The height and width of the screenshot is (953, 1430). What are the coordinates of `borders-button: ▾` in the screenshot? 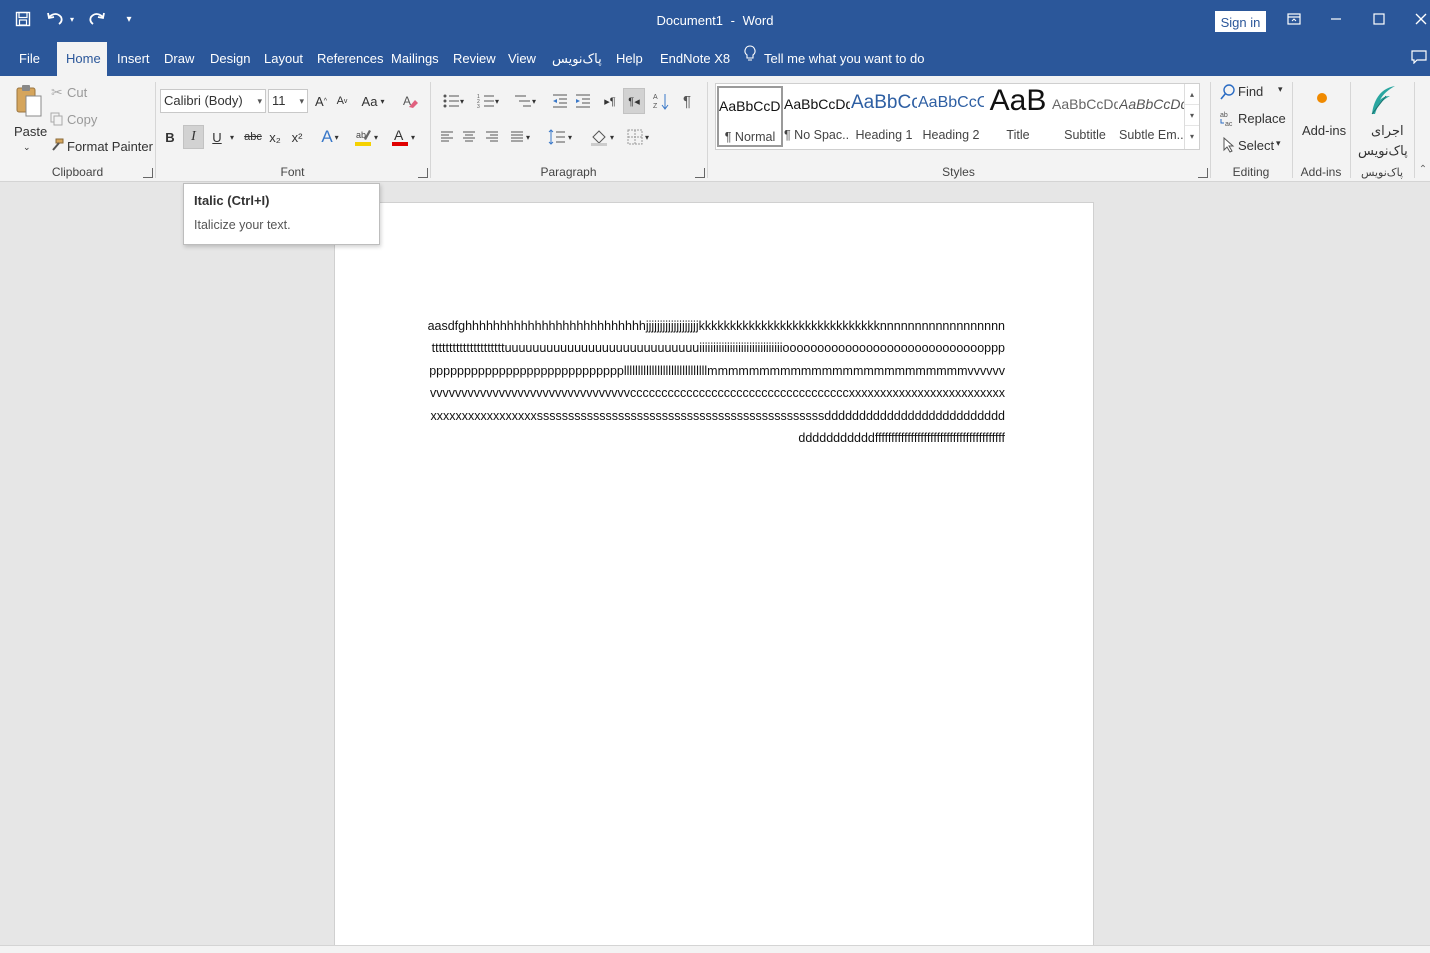 It's located at (638, 137).